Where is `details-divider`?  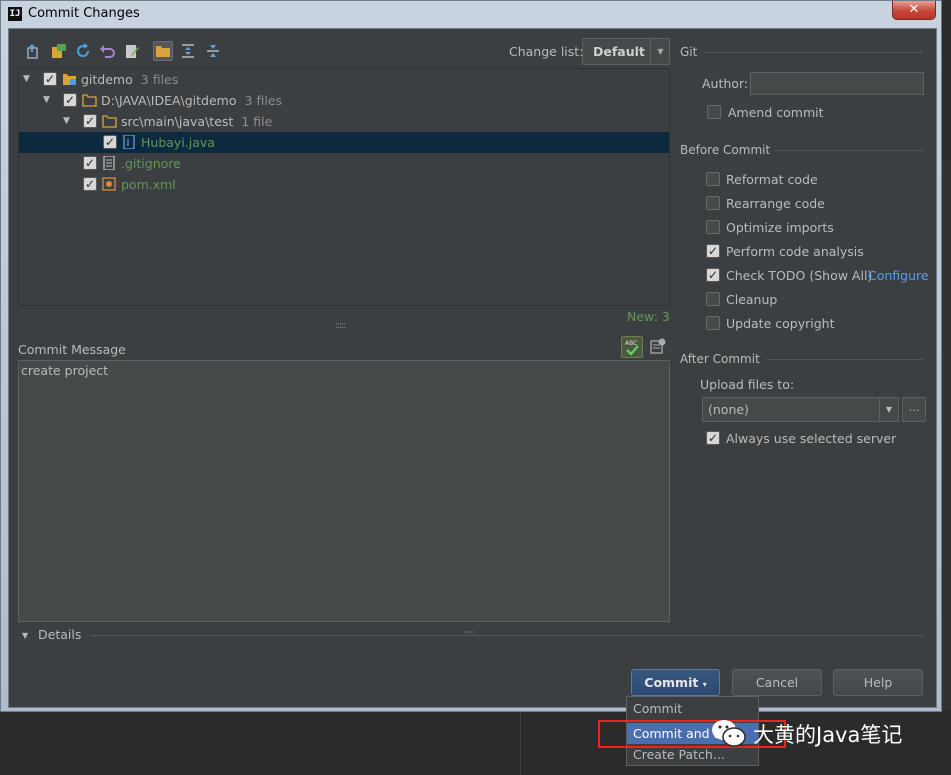
details-divider is located at coordinates (507, 635).